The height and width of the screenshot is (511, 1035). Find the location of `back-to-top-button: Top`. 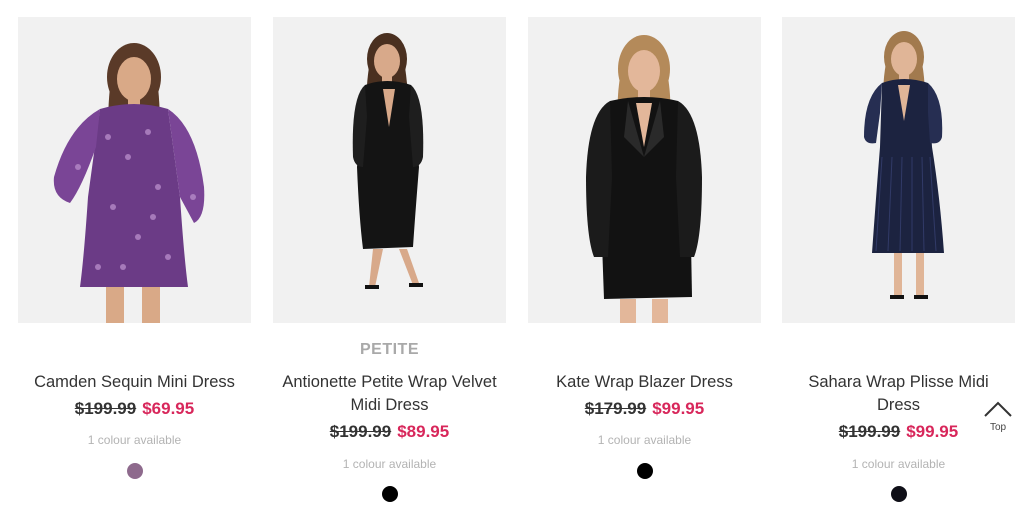

back-to-top-button: Top is located at coordinates (998, 418).